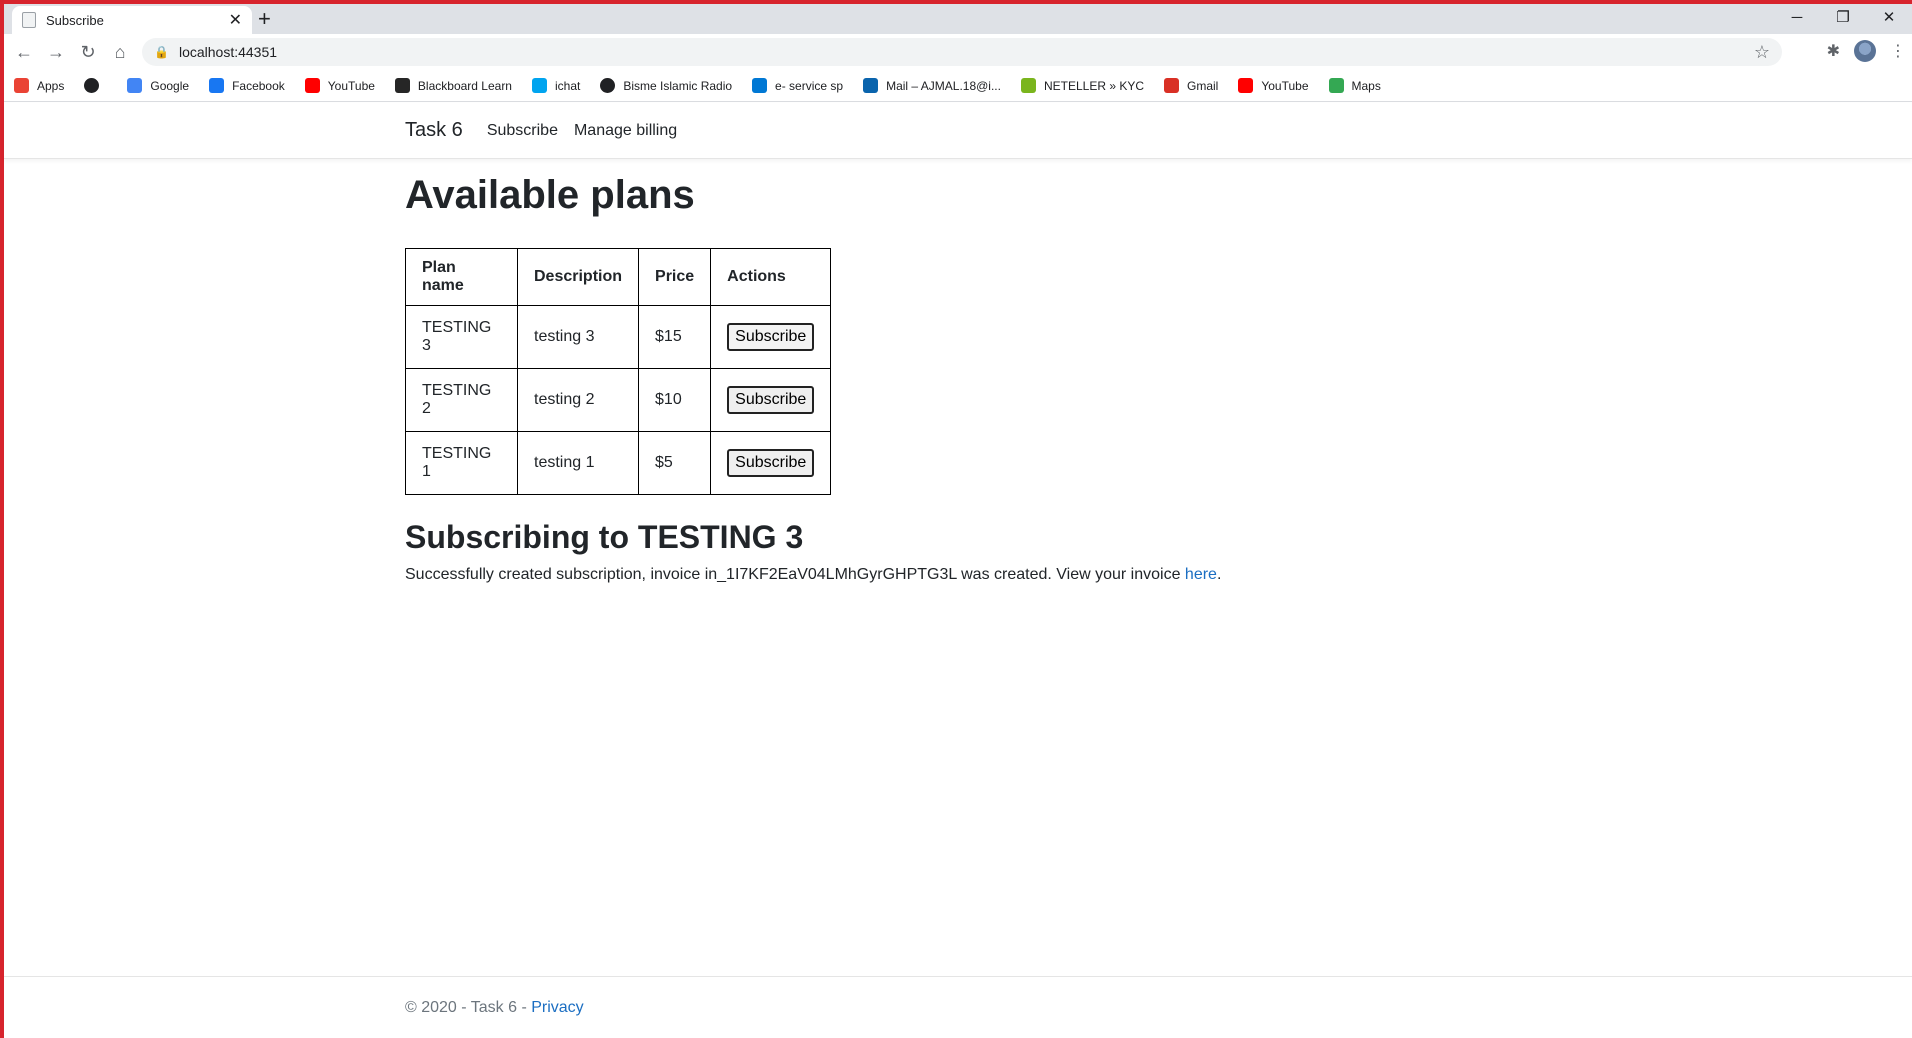  I want to click on bookmark-item: Blackboard Learn, so click(453, 85).